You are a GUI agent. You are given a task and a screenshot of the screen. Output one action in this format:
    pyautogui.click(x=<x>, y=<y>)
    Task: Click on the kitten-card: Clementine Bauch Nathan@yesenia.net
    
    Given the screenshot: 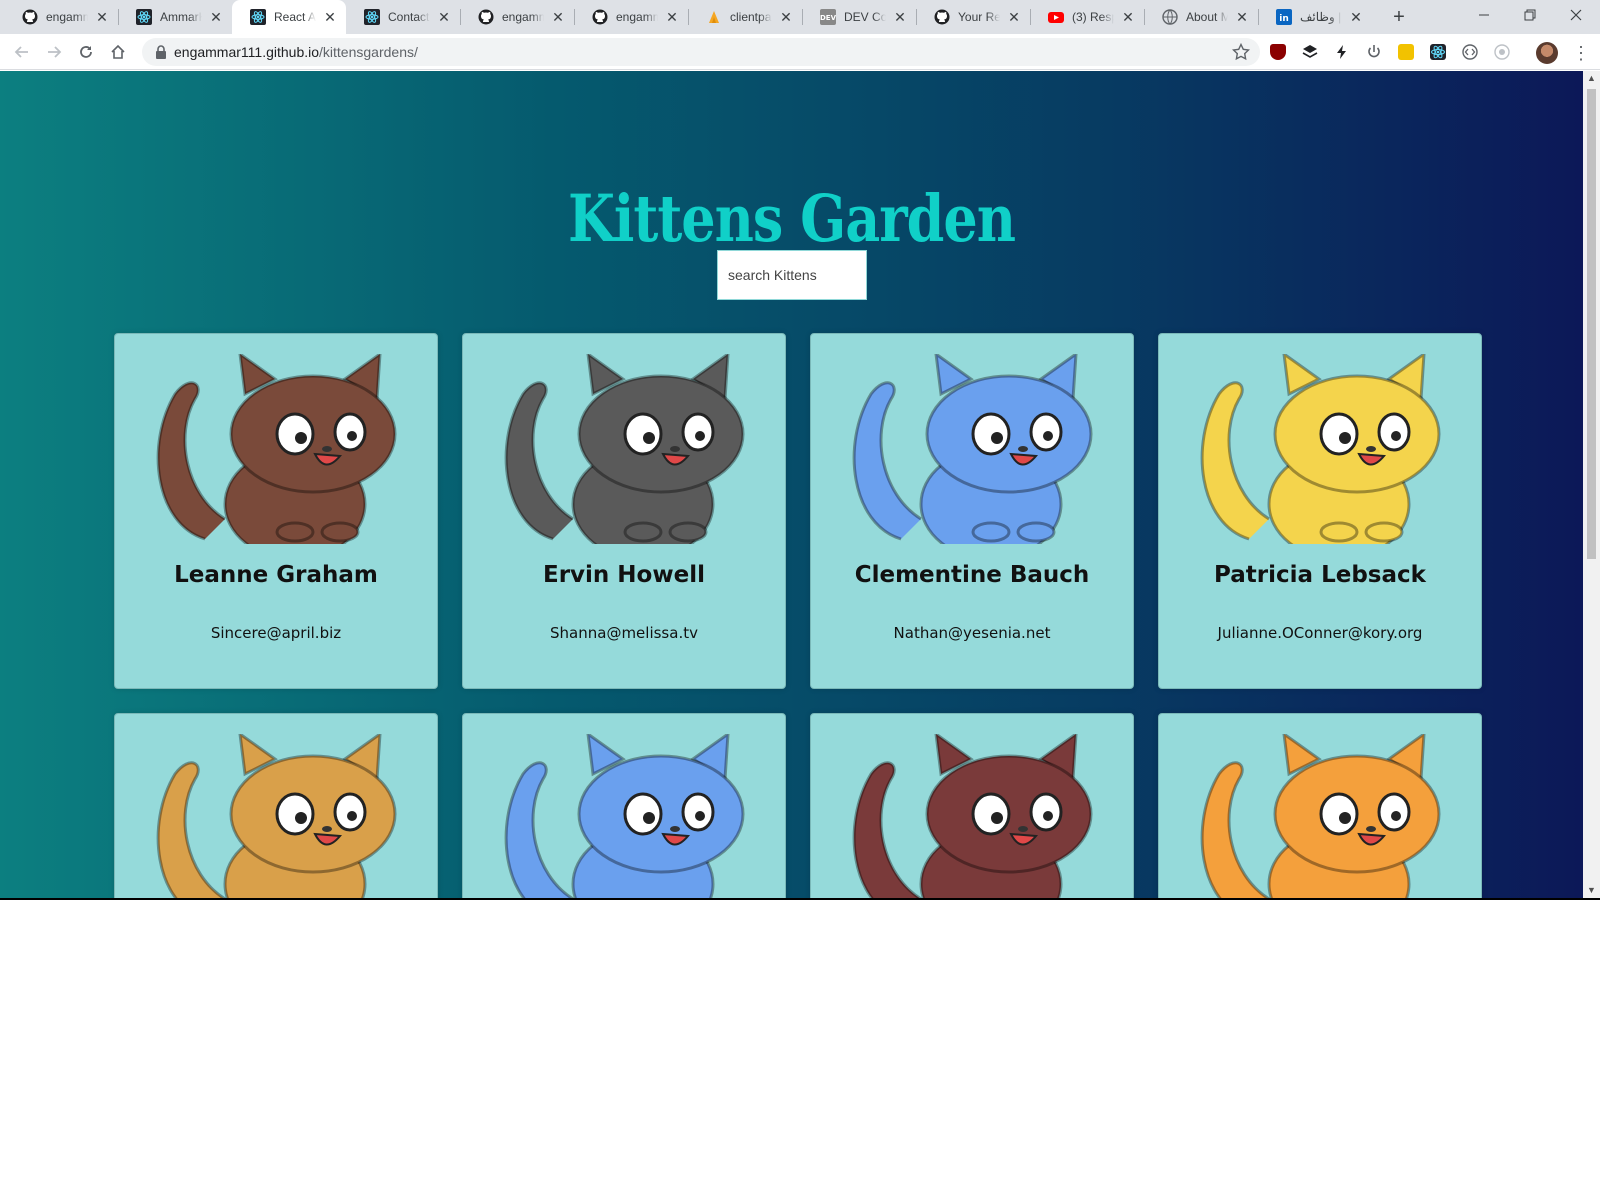 What is the action you would take?
    pyautogui.click(x=972, y=511)
    